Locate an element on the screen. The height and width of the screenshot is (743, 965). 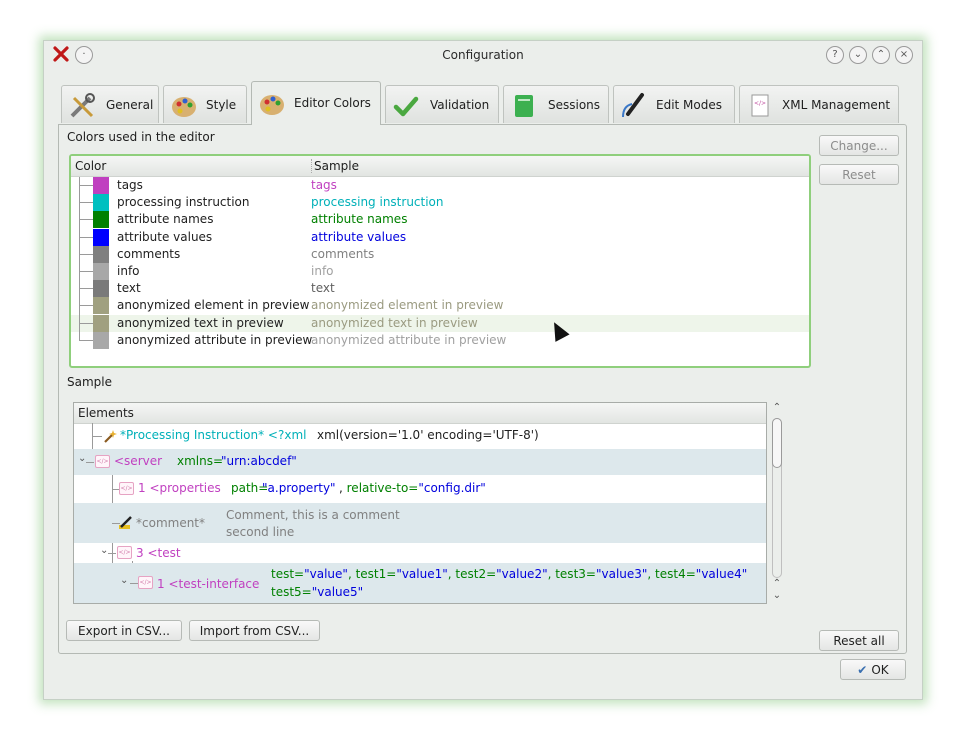
ti-attr-value: "value1" is located at coordinates (422, 574).